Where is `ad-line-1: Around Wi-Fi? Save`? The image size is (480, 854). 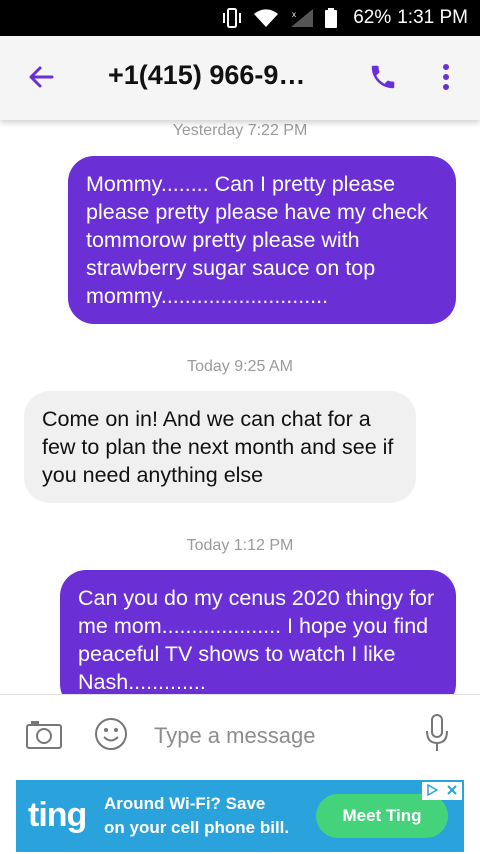 ad-line-1: Around Wi-Fi? Save is located at coordinates (185, 803).